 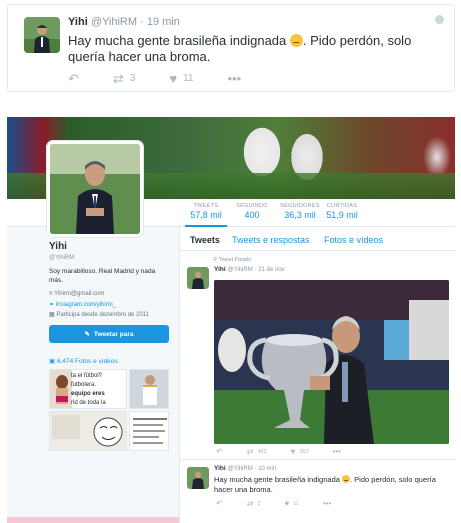 I want to click on tab-tweets-replies: Tweets e respostas, so click(x=271, y=240).